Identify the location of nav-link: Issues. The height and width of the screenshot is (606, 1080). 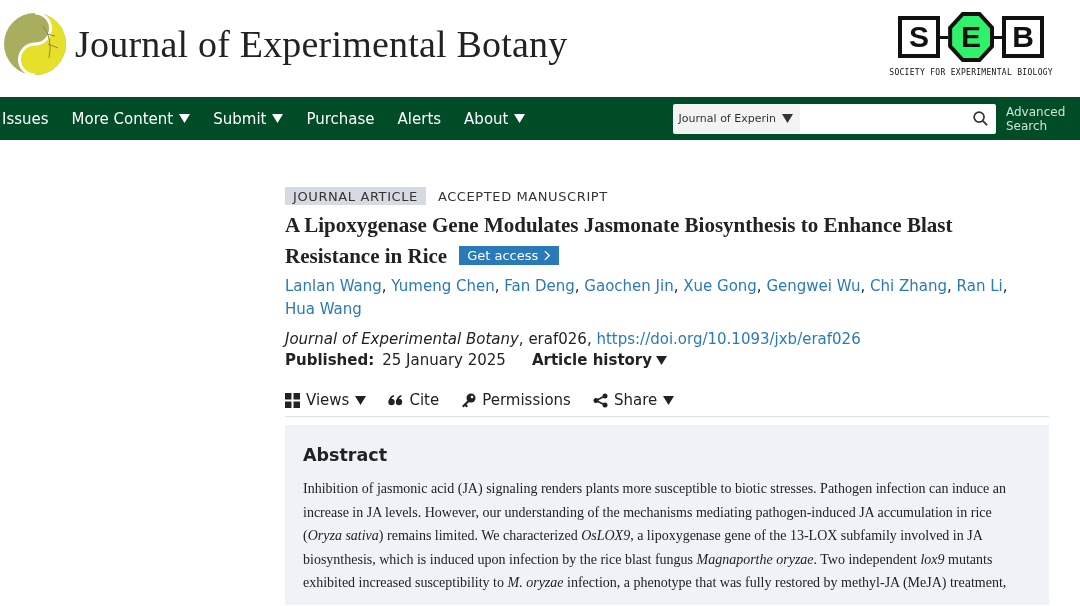
(25, 118).